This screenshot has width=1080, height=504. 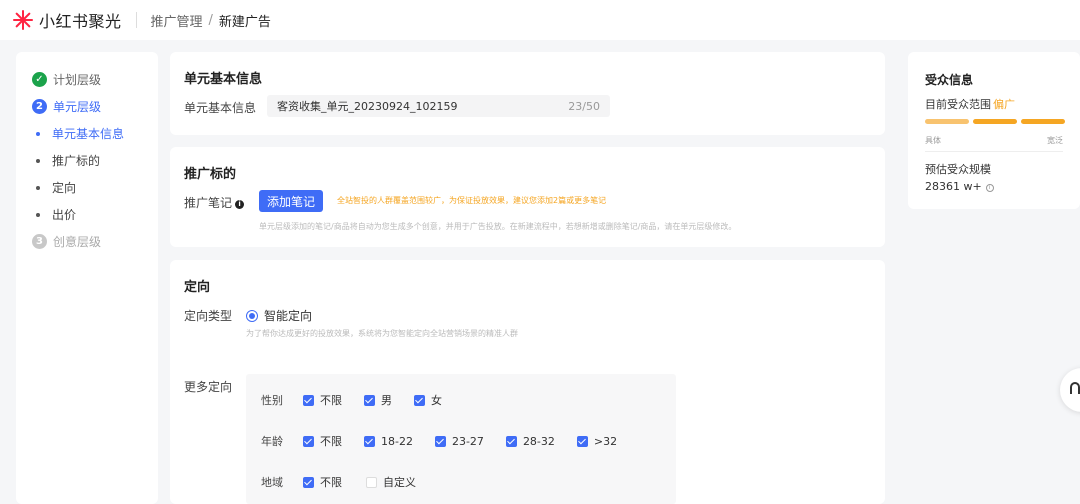 What do you see at coordinates (87, 278) in the screenshot?
I see `step-sidebar: ✓ 计划层级 2 单元层级 单元基本信息 推广标的 定向 出价 3 创意层级` at bounding box center [87, 278].